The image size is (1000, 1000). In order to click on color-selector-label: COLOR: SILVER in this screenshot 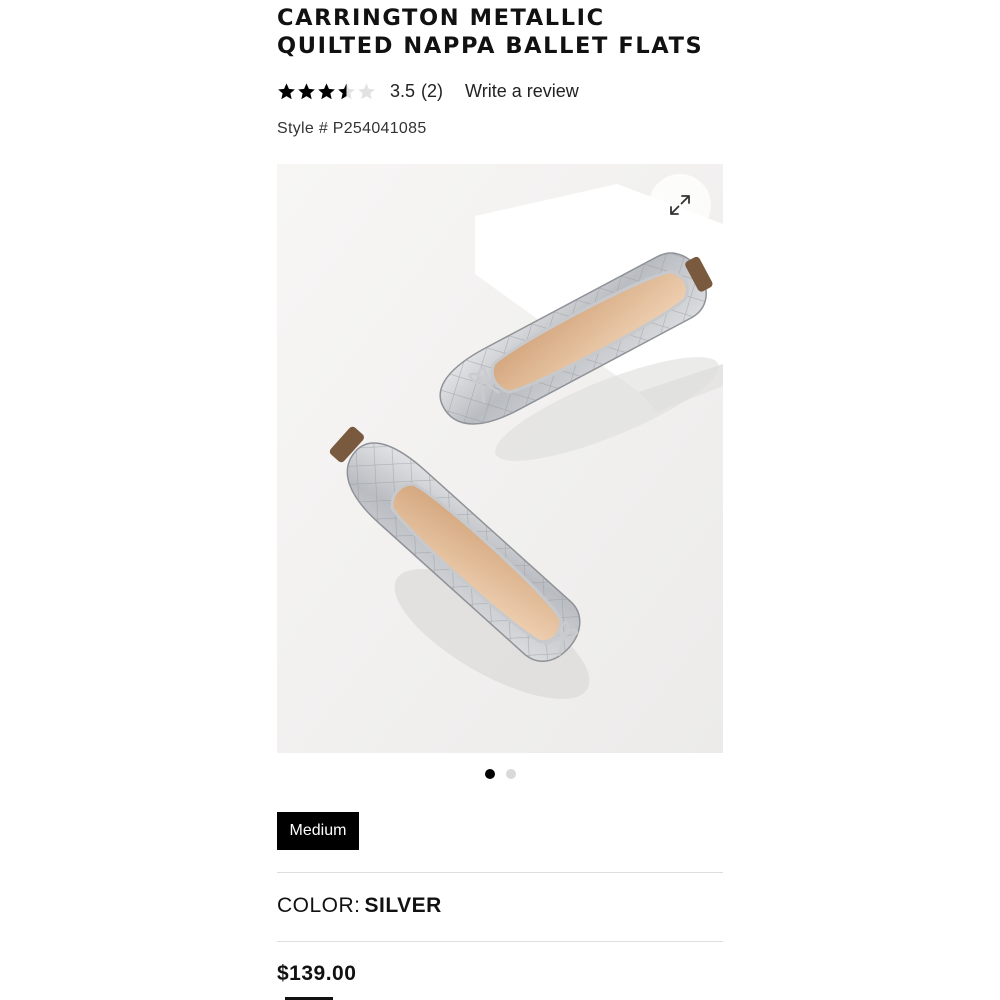, I will do `click(359, 906)`.